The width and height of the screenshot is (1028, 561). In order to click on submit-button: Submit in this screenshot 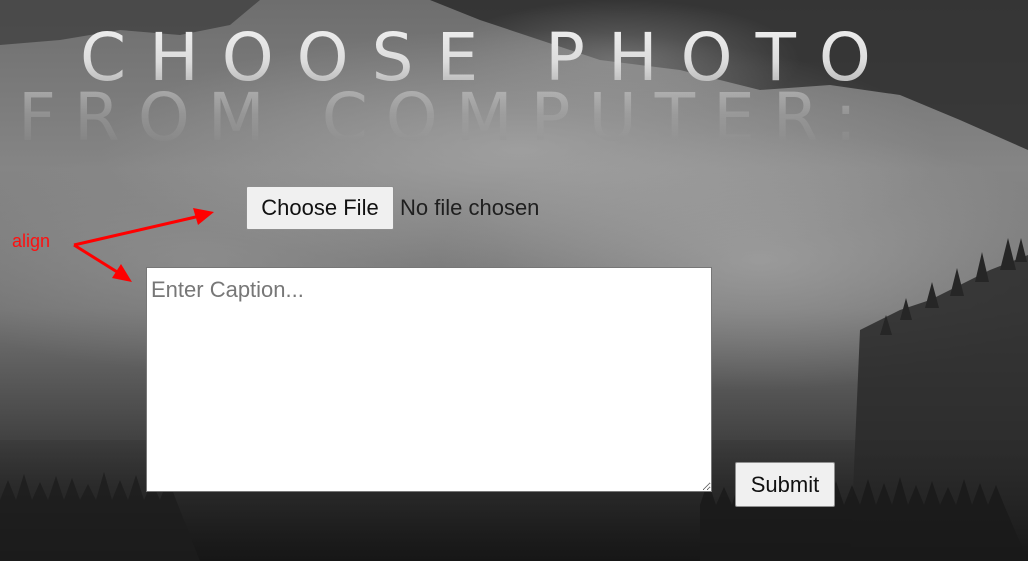, I will do `click(785, 484)`.